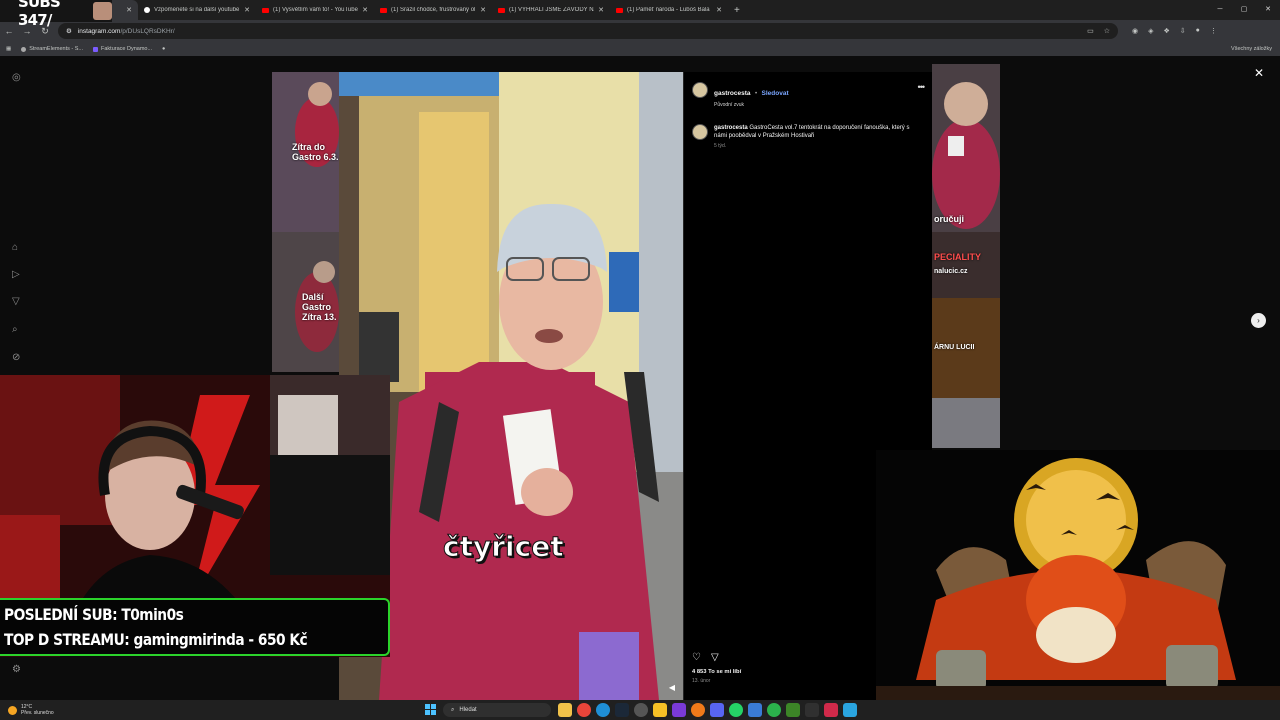 This screenshot has height=720, width=1280. I want to click on more-options-icon: •••, so click(922, 87).